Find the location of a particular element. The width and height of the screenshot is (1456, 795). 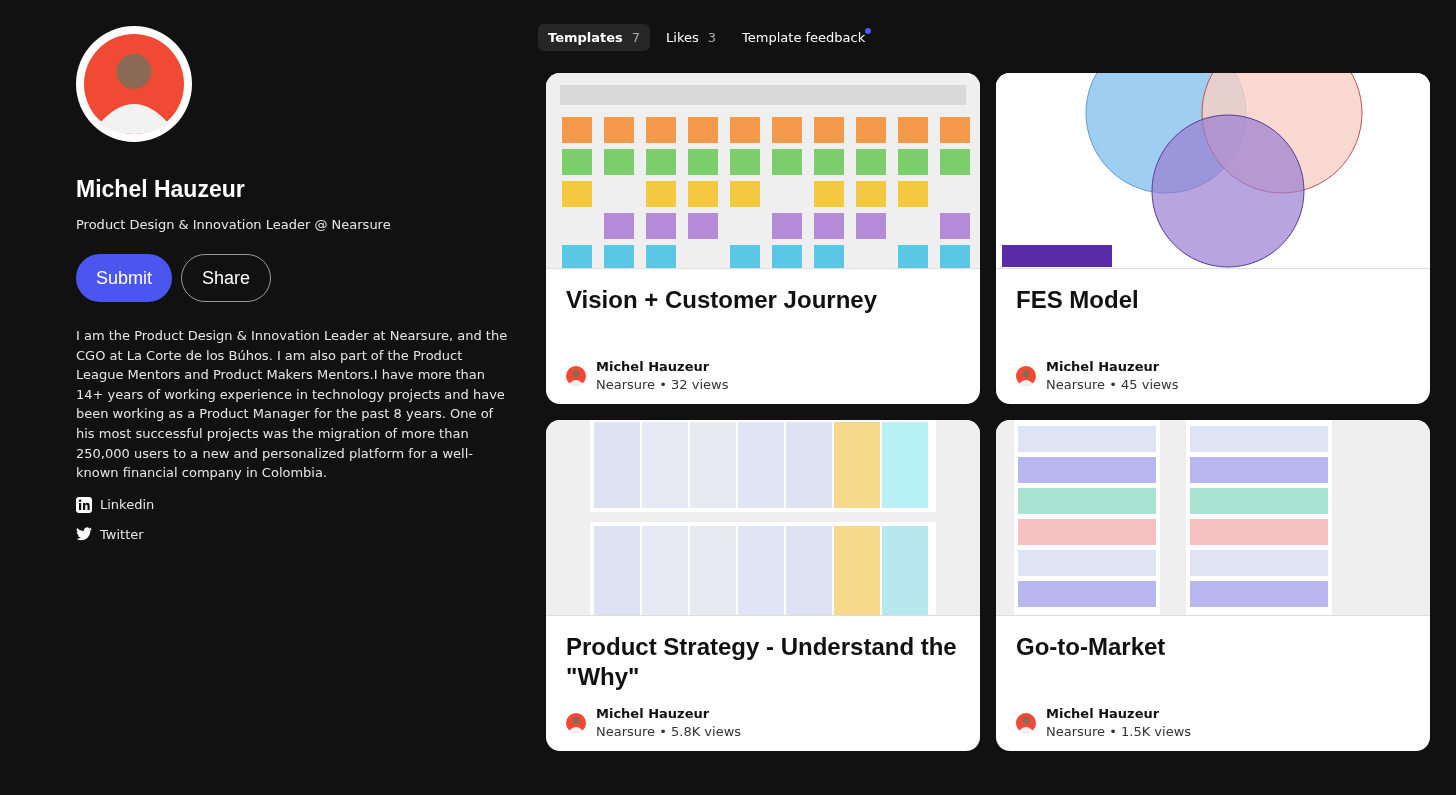

tab: Templates 7 is located at coordinates (594, 37).